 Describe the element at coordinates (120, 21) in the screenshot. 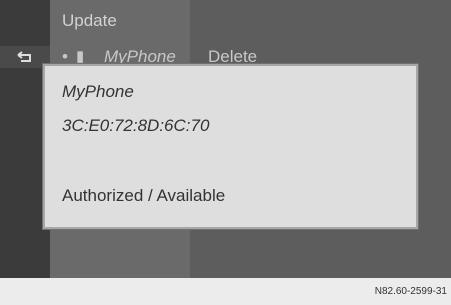

I see `update-menu-item: Update` at that location.